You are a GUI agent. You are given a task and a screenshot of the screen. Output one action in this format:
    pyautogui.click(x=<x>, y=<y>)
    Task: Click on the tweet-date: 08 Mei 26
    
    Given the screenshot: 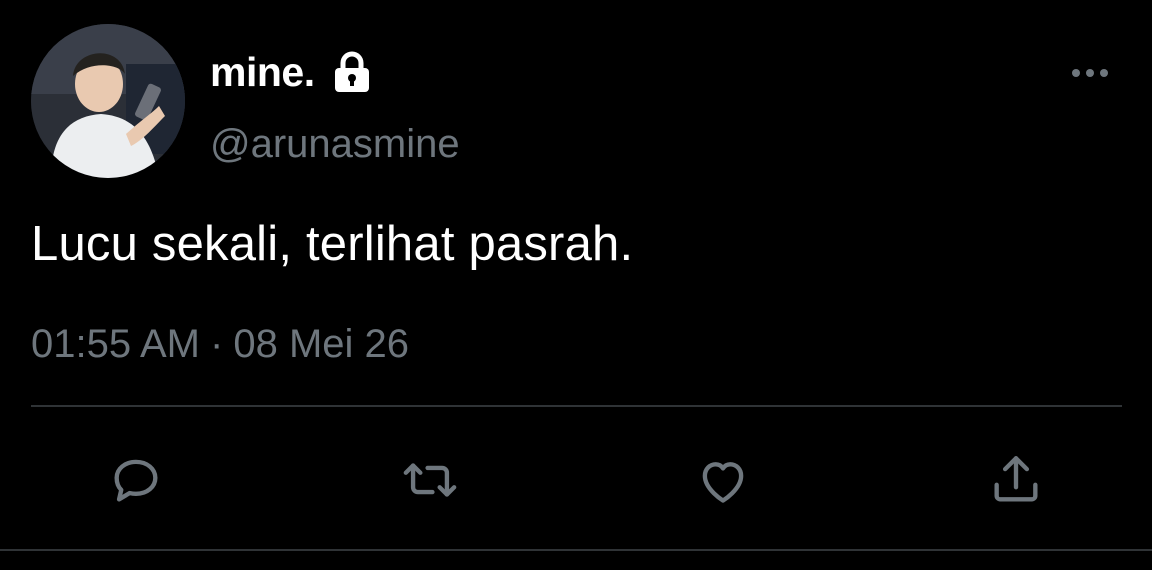 What is the action you would take?
    pyautogui.click(x=321, y=344)
    